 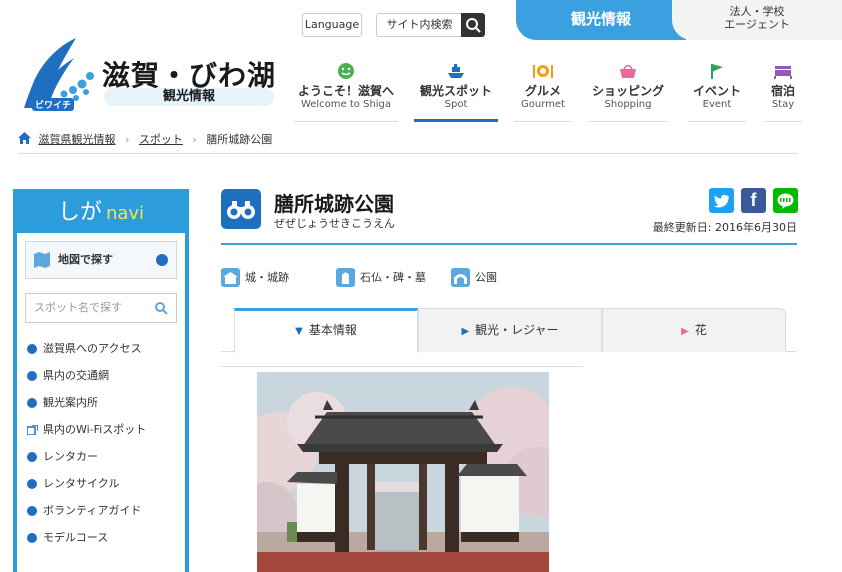 I want to click on spot-search-placeholder: スポット名で探す, so click(x=78, y=307).